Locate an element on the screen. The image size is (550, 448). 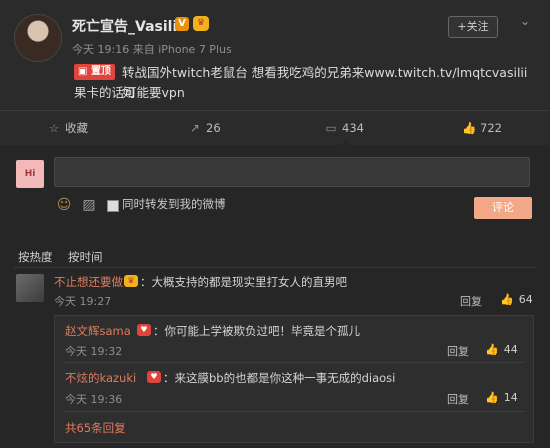
favorite-button: ☆ 收藏 is located at coordinates (67, 128).